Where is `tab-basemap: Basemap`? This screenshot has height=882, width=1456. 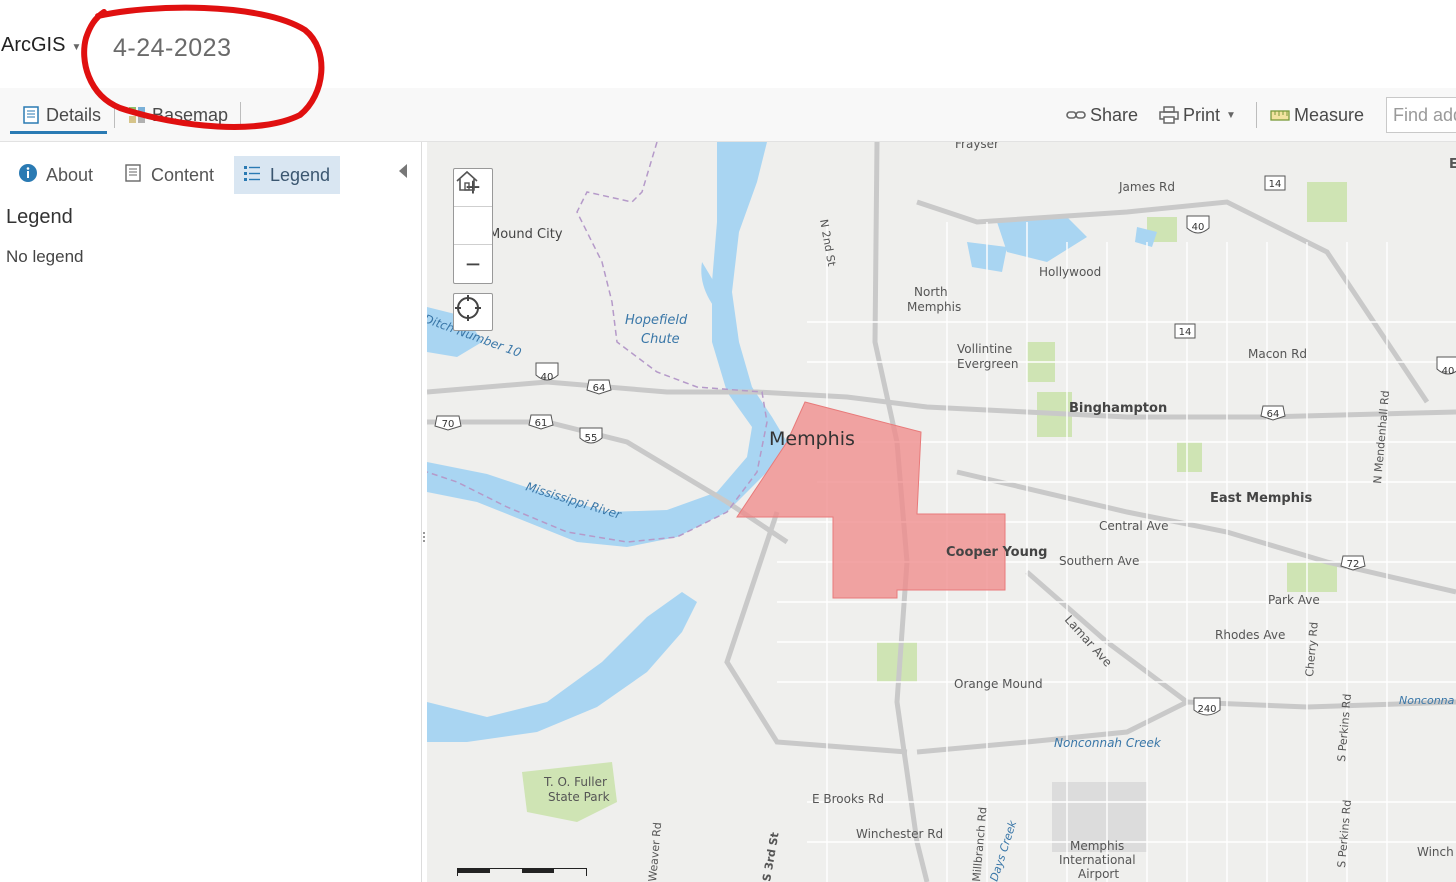
tab-basemap: Basemap is located at coordinates (178, 115).